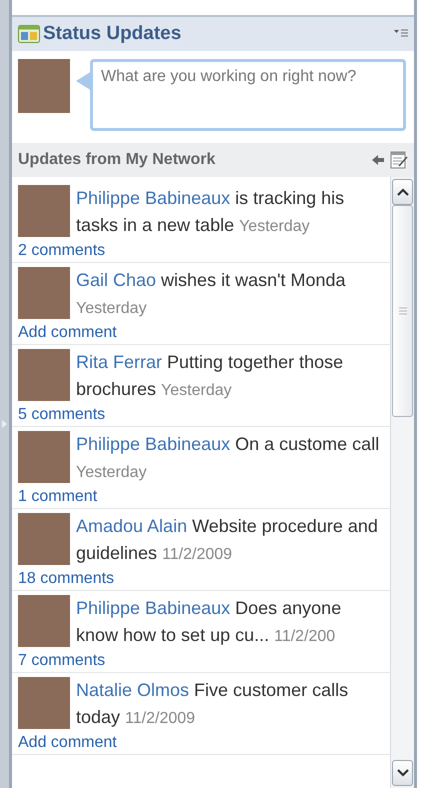 The width and height of the screenshot is (427, 788). I want to click on grip-icon, so click(402, 311).